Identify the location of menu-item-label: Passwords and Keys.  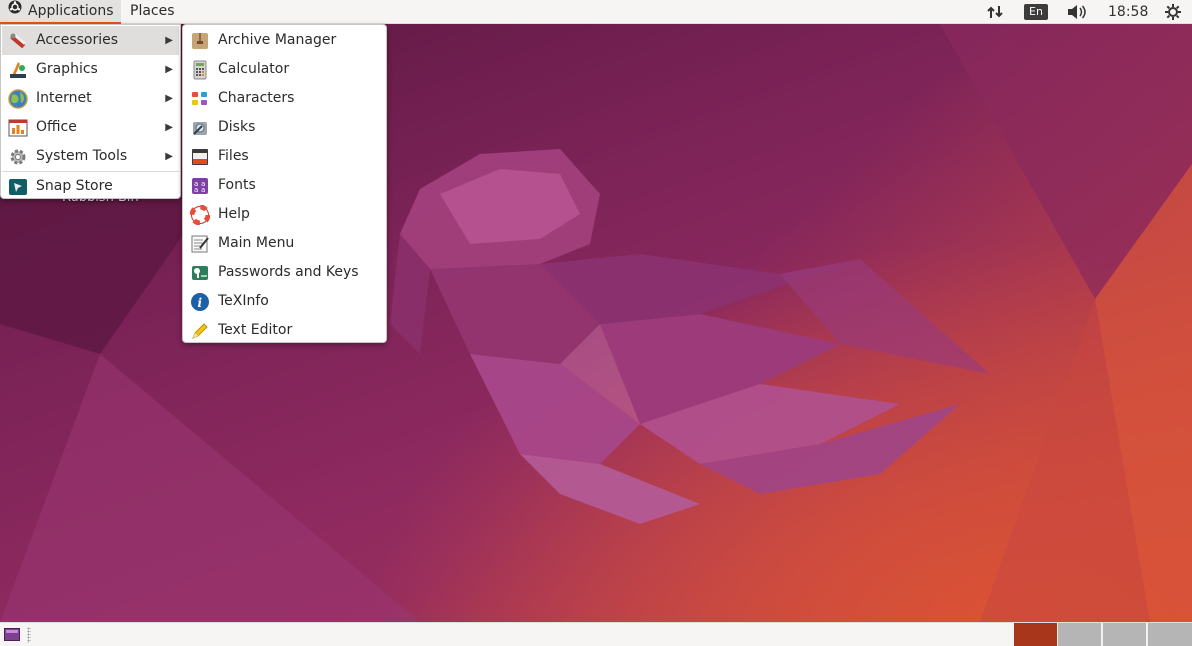
(288, 272).